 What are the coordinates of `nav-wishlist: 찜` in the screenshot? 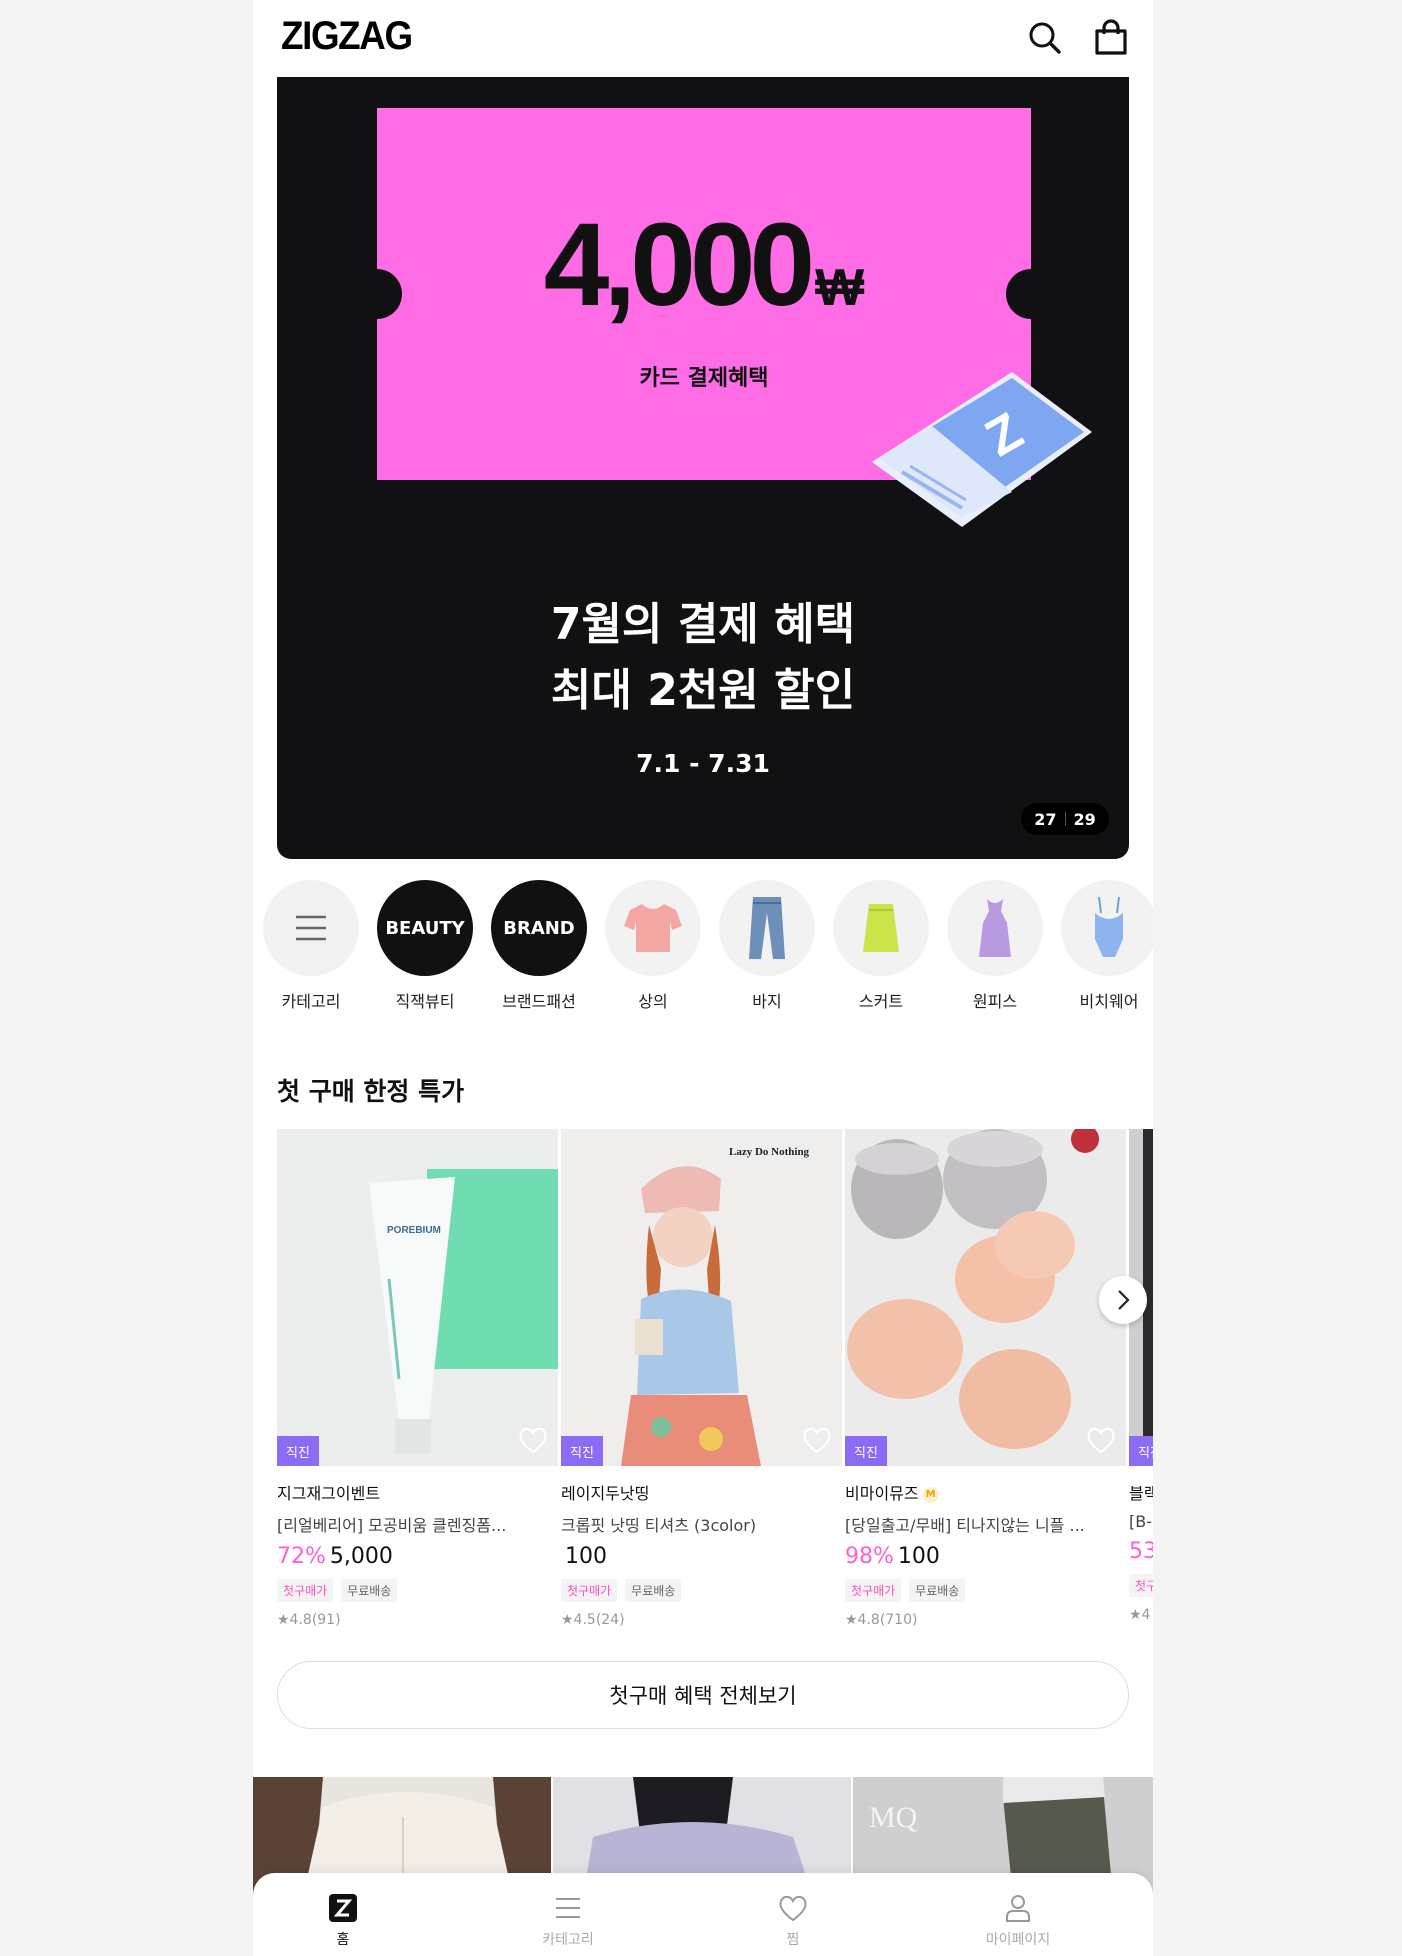 It's located at (793, 1921).